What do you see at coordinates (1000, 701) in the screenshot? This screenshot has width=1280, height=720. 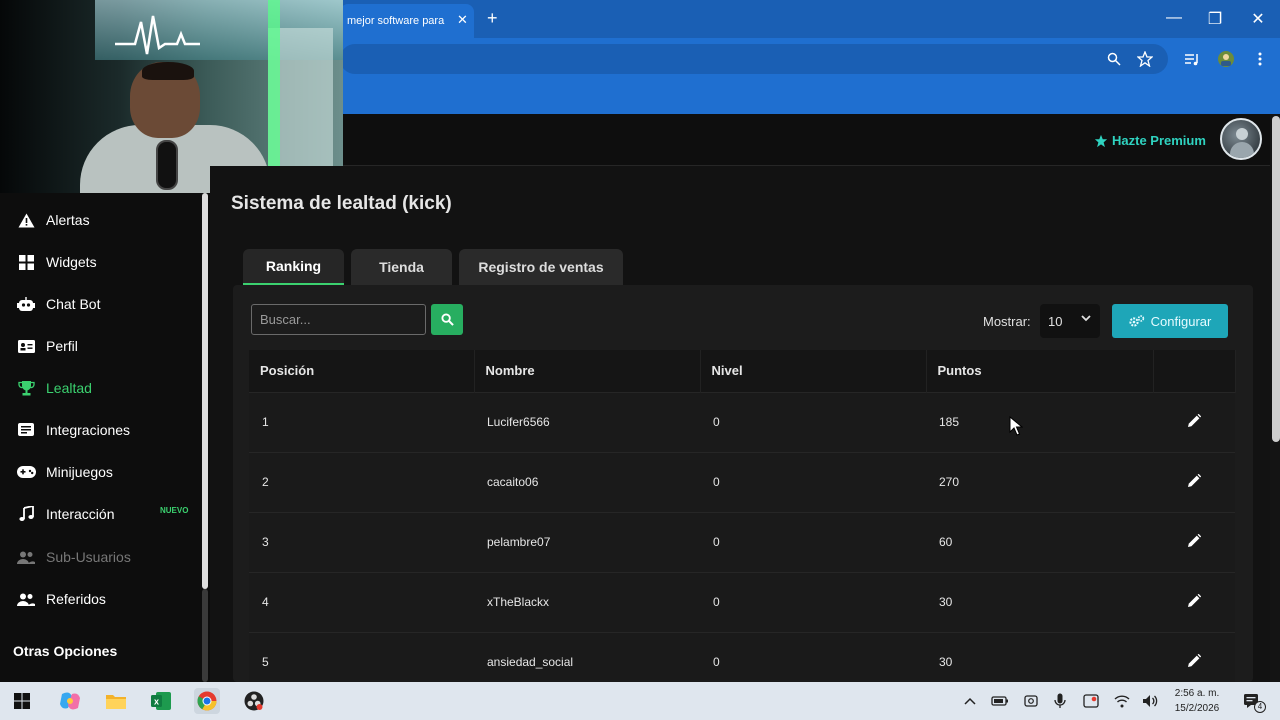 I see `battery-tray-icon` at bounding box center [1000, 701].